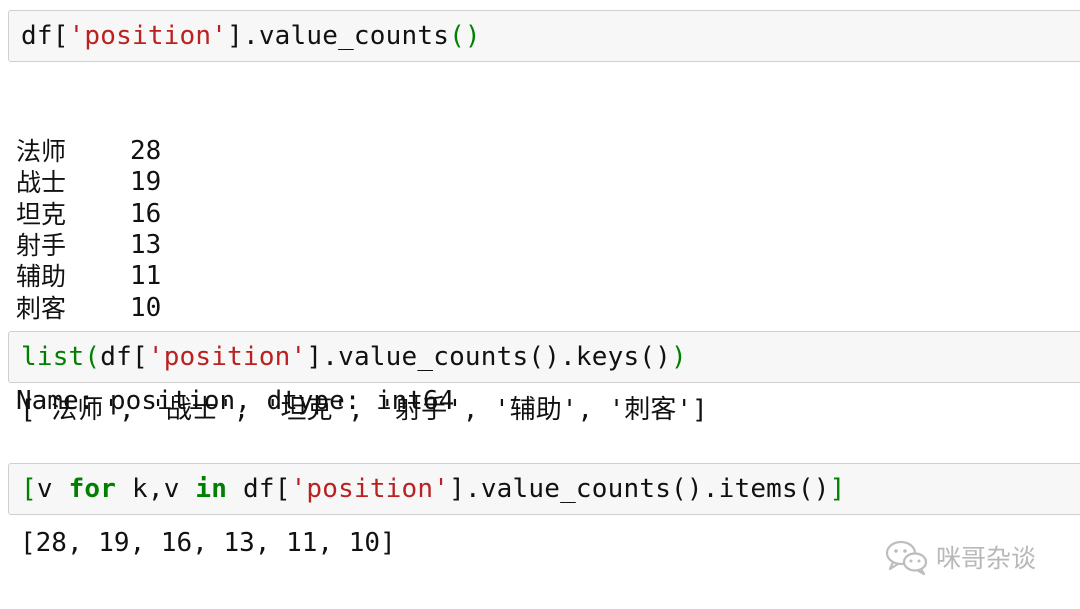  I want to click on cell-2-code-token: ), so click(679, 357).